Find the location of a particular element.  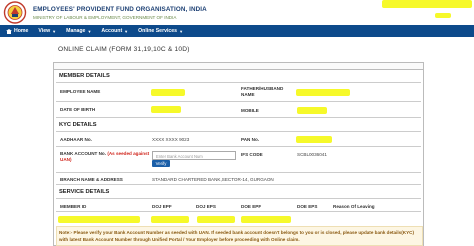

col-doe-eps: DOE EPS is located at coordinates (307, 206).